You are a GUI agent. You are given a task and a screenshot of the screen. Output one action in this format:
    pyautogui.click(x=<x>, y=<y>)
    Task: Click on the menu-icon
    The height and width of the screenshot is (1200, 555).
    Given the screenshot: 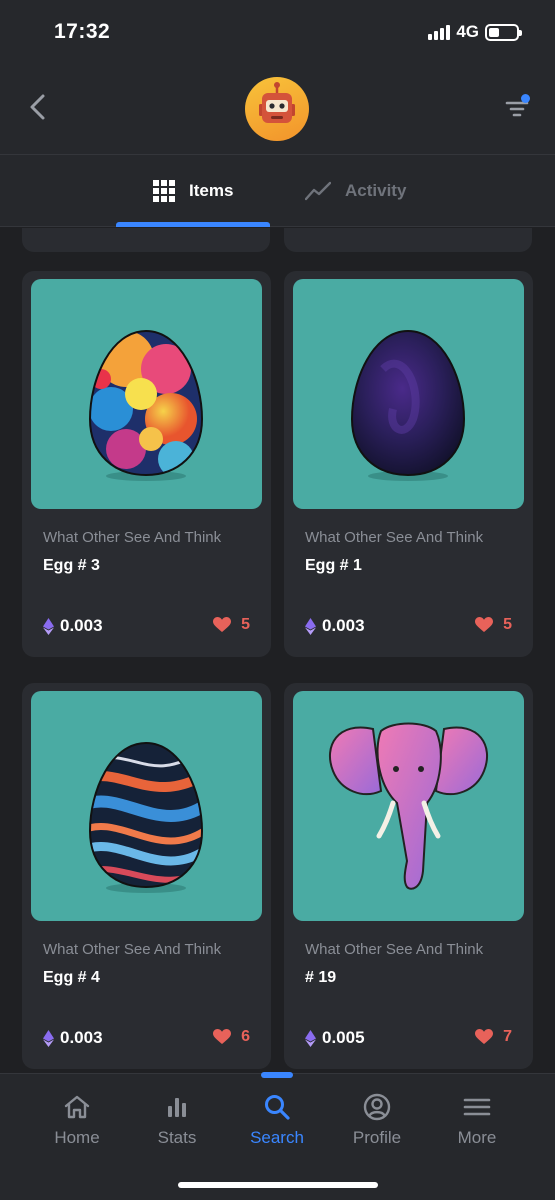 What is the action you would take?
    pyautogui.click(x=477, y=1107)
    